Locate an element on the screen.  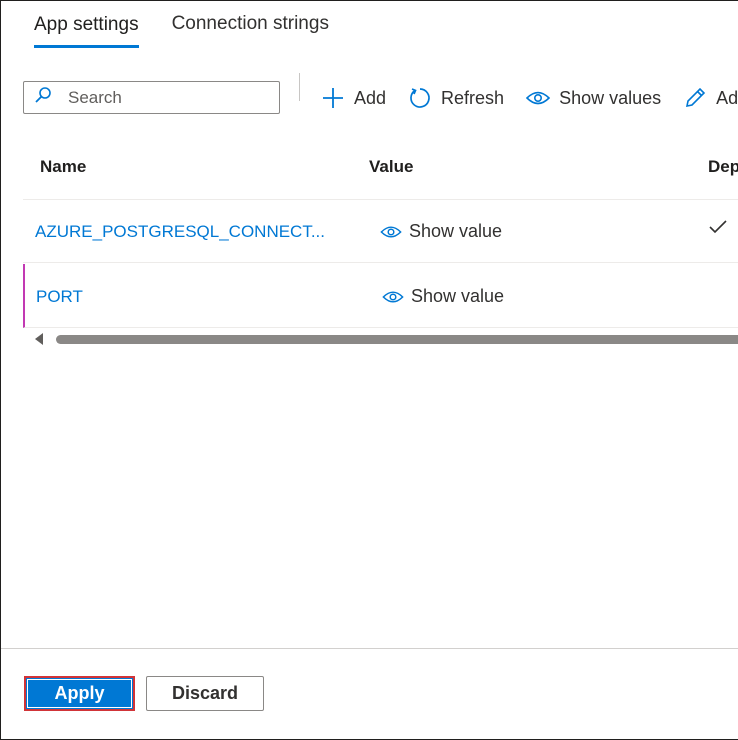
show-values-button: Show values is located at coordinates (593, 98).